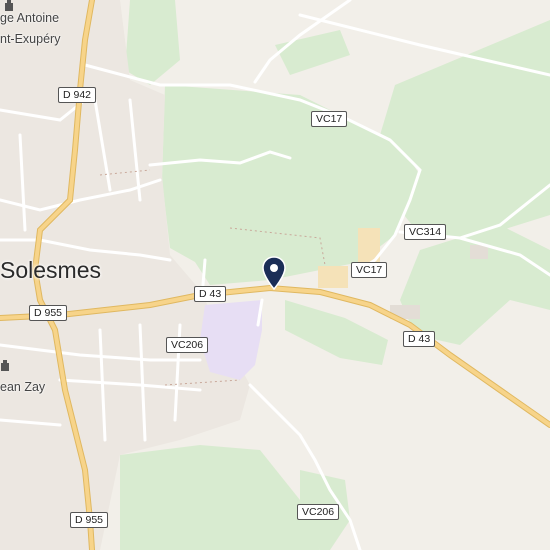 This screenshot has width=550, height=550. Describe the element at coordinates (48, 313) in the screenshot. I see `road-shield-d955-west: D 955` at that location.